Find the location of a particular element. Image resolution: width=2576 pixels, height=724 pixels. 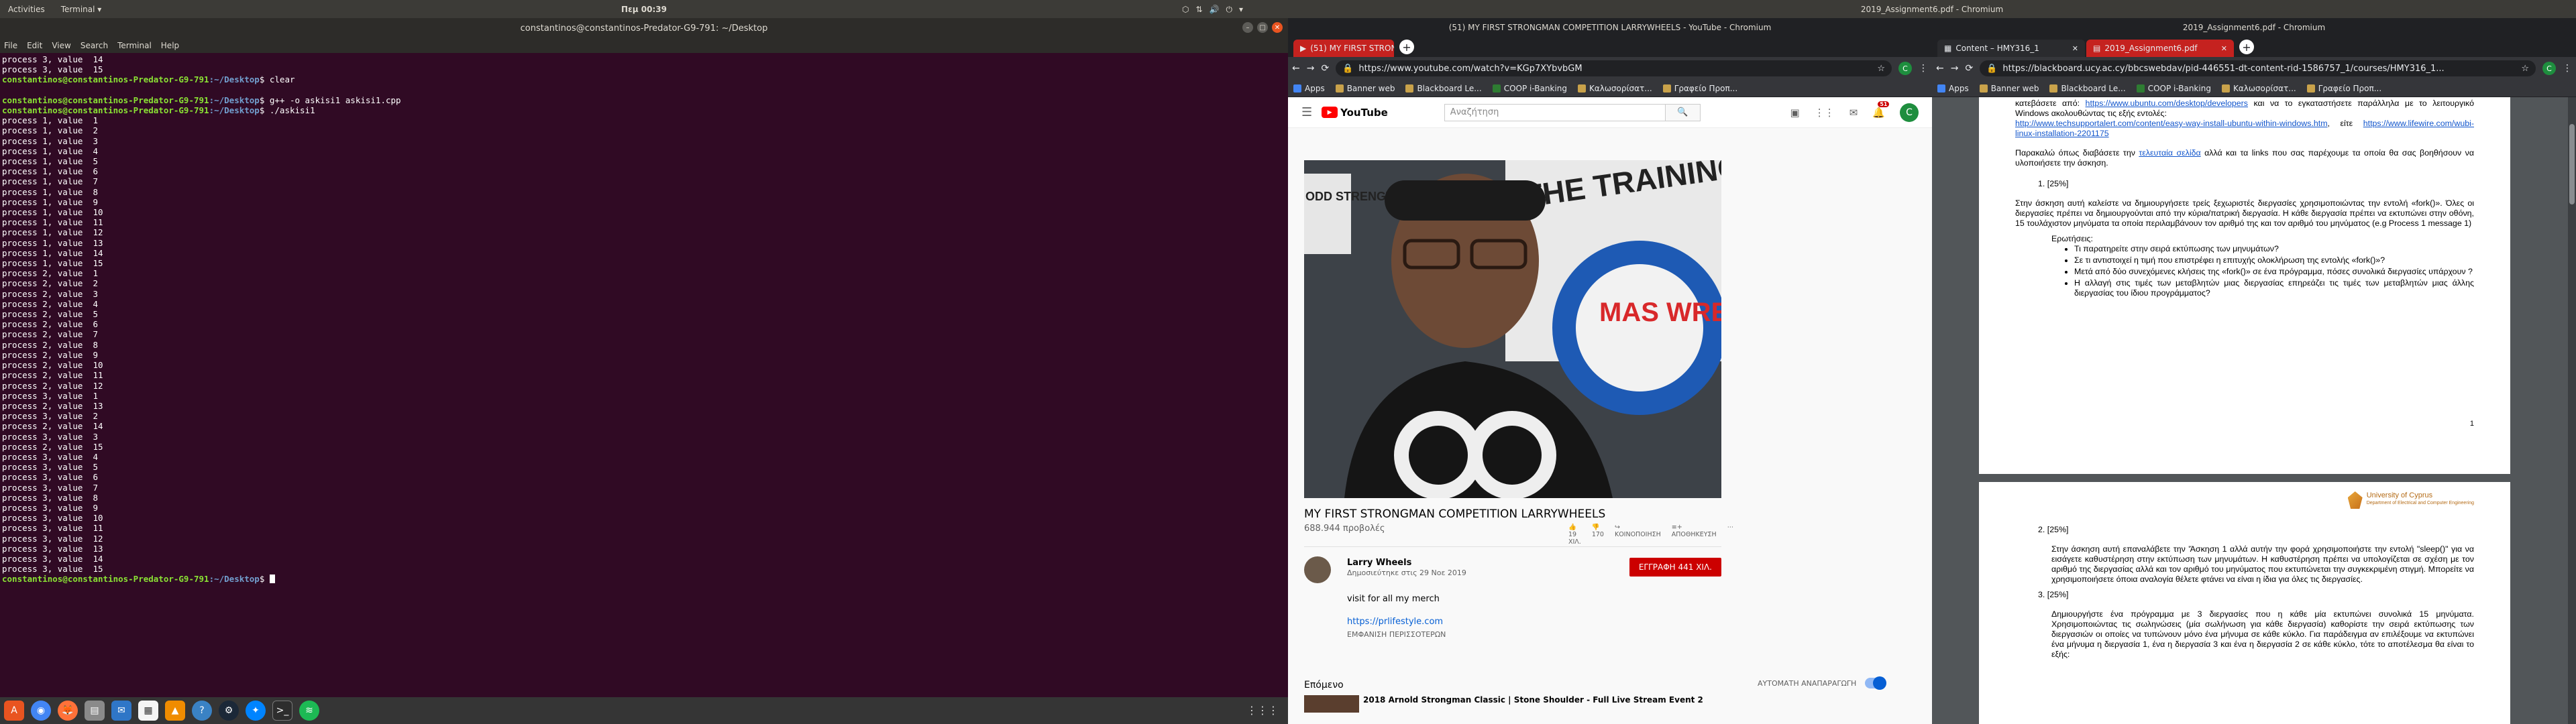

youtube-logo: ▶ YouTube is located at coordinates (1355, 113).